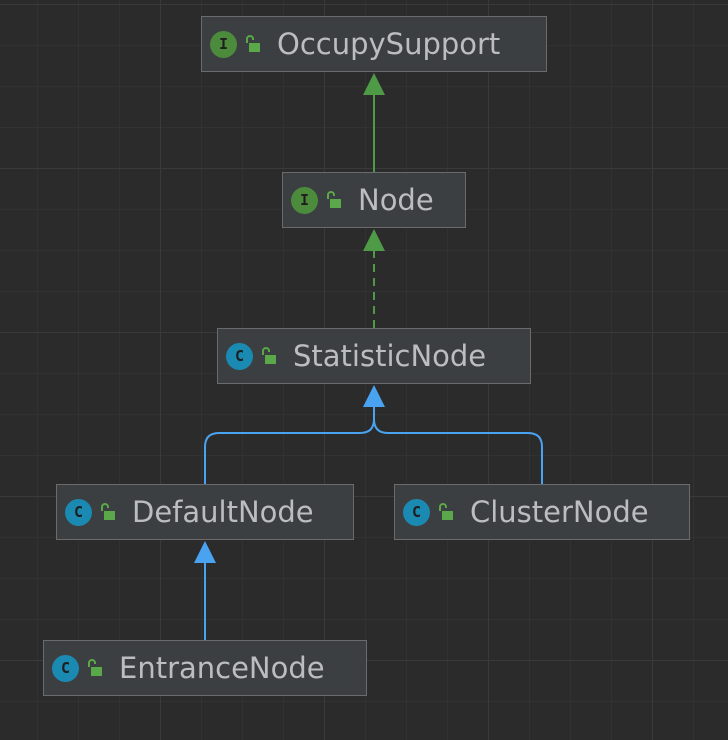 The width and height of the screenshot is (728, 740). Describe the element at coordinates (458, 451) in the screenshot. I see `edge-clusternode-to-statisticnode` at that location.